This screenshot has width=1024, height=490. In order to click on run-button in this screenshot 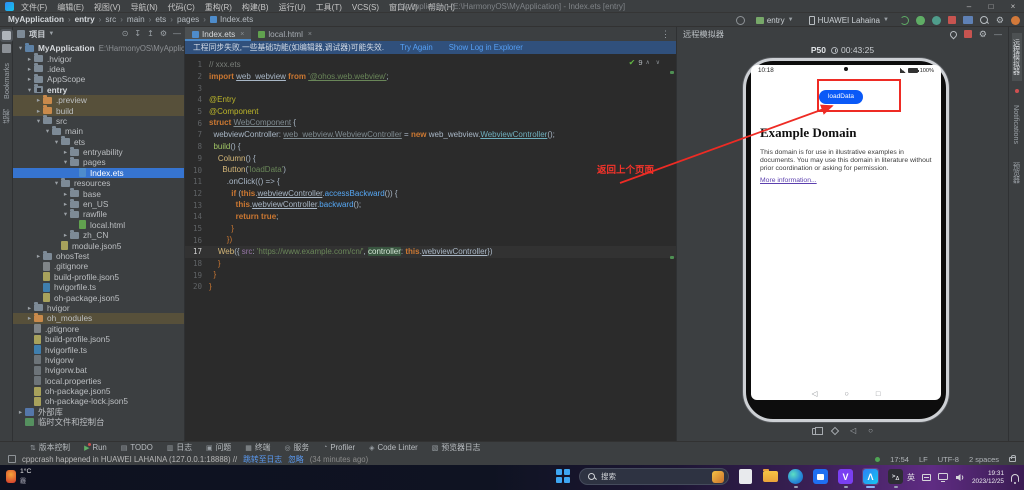, I will do `click(904, 20)`.